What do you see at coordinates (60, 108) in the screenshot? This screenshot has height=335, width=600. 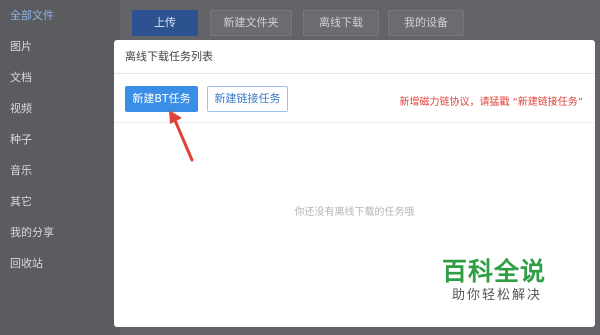 I see `sidebar-item-videos: 视频` at bounding box center [60, 108].